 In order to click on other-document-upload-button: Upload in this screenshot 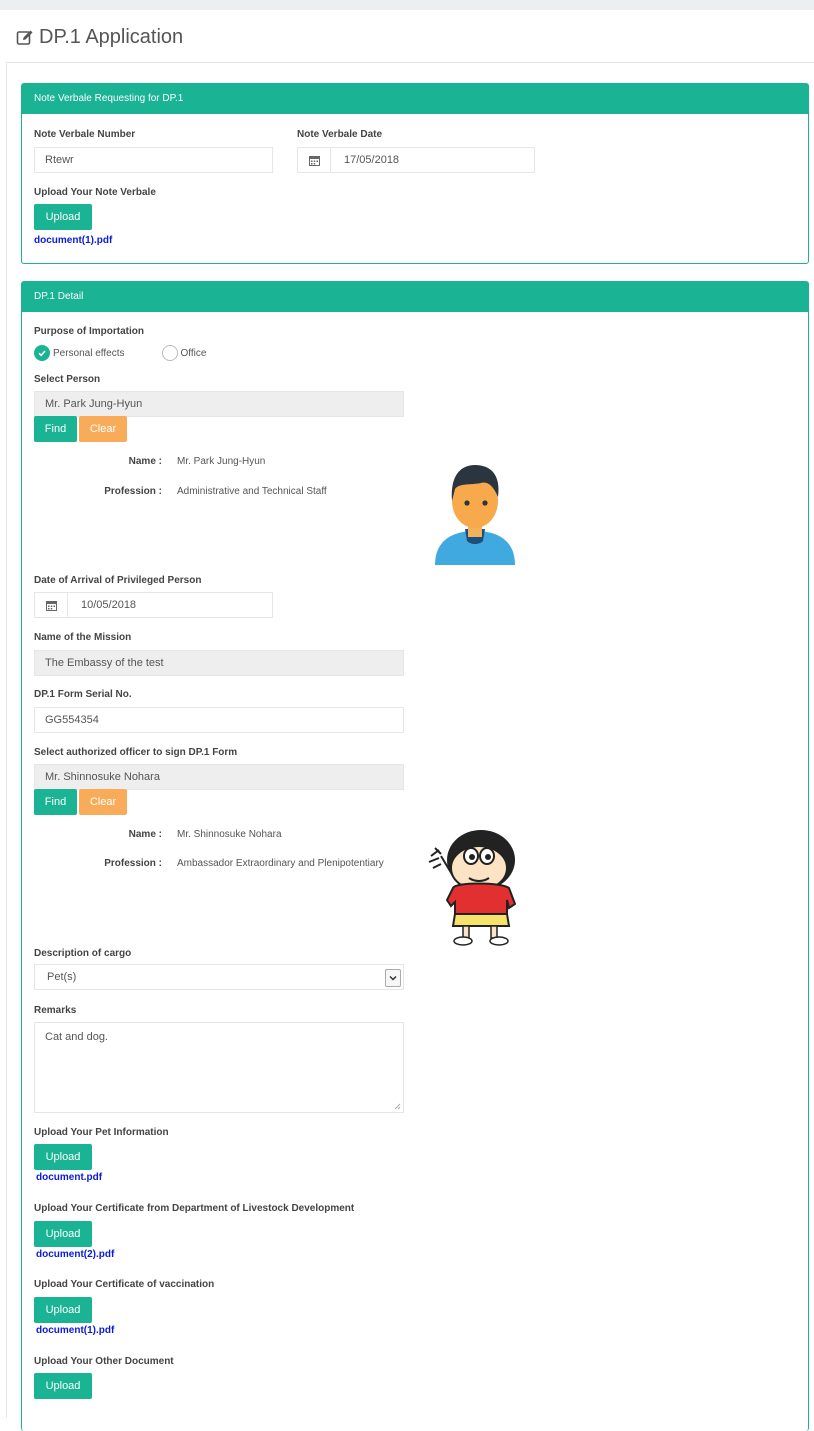, I will do `click(63, 1386)`.